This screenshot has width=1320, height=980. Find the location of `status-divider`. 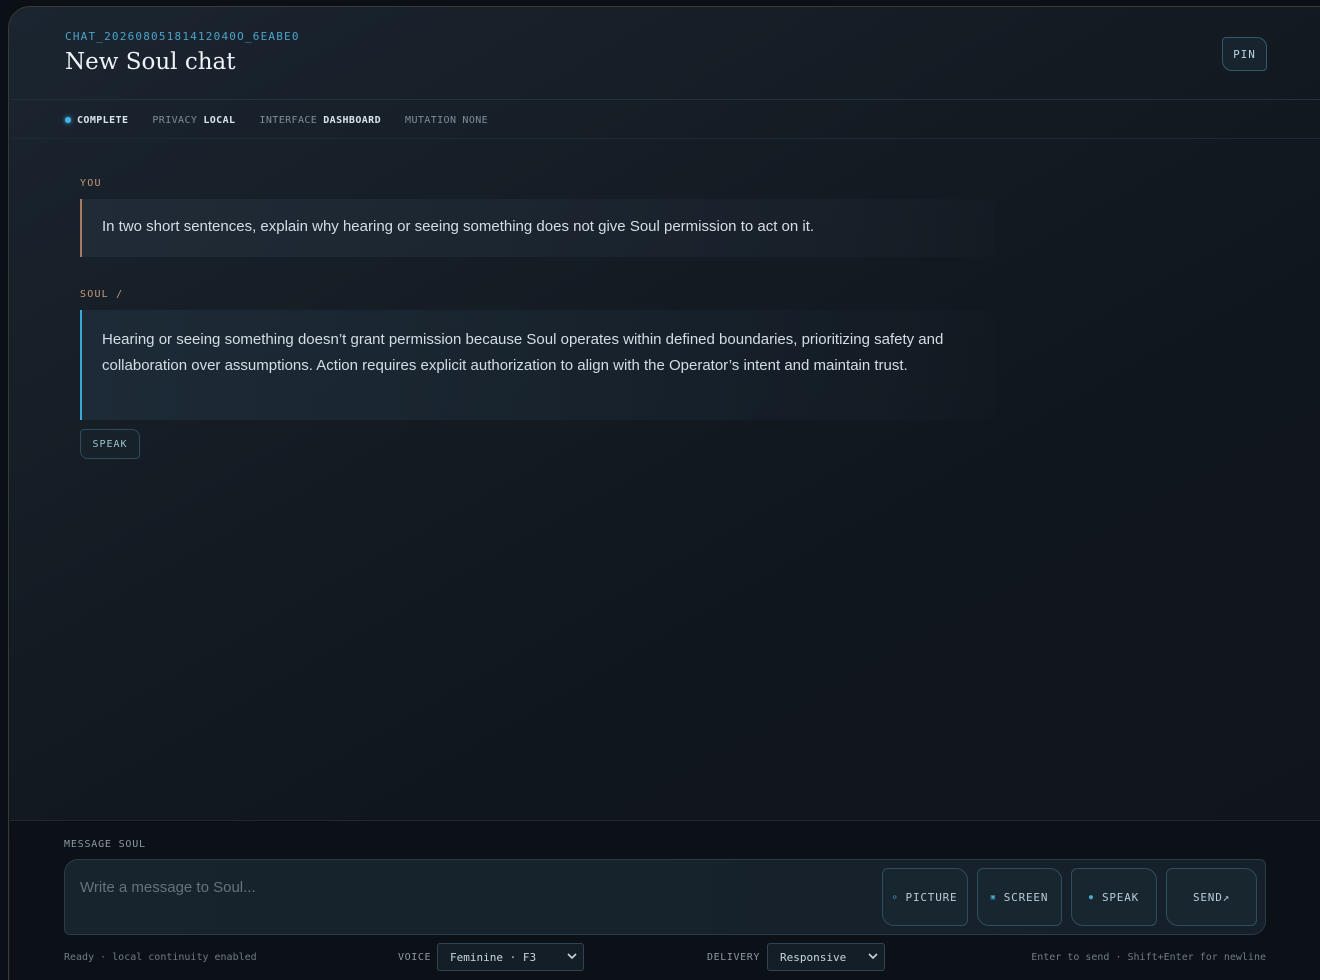

status-divider is located at coordinates (665, 138).